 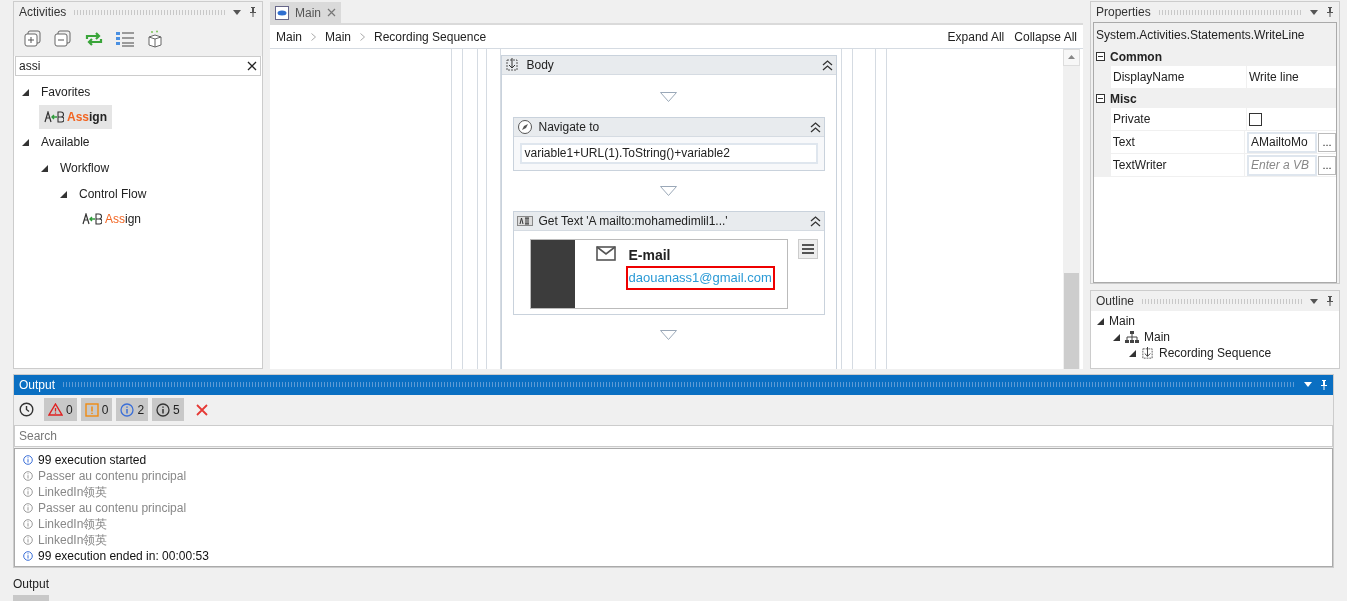 What do you see at coordinates (163, 409) in the screenshot?
I see `trace-icon` at bounding box center [163, 409].